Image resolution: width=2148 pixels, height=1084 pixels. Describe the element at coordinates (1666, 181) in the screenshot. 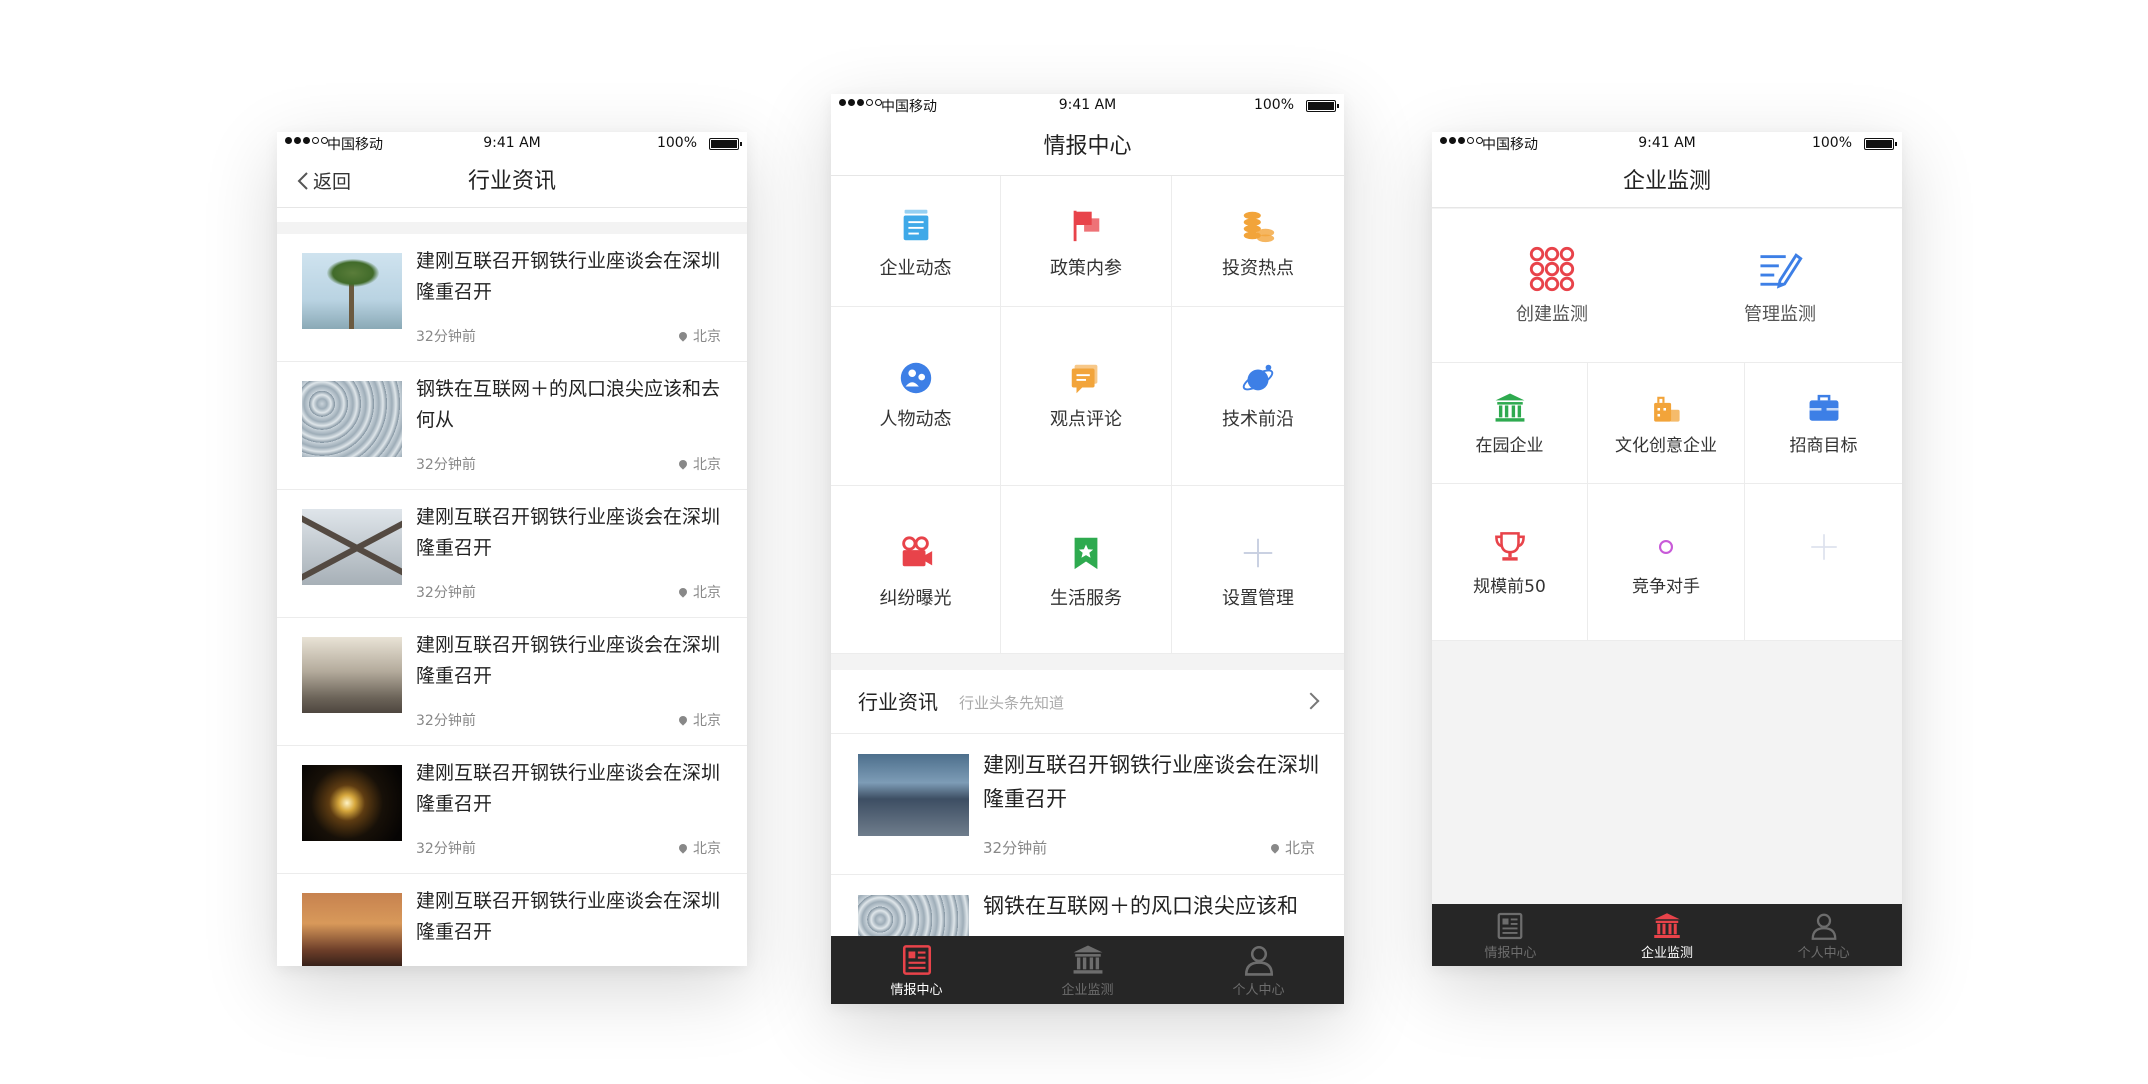

I see `page-title: 企业监测` at that location.